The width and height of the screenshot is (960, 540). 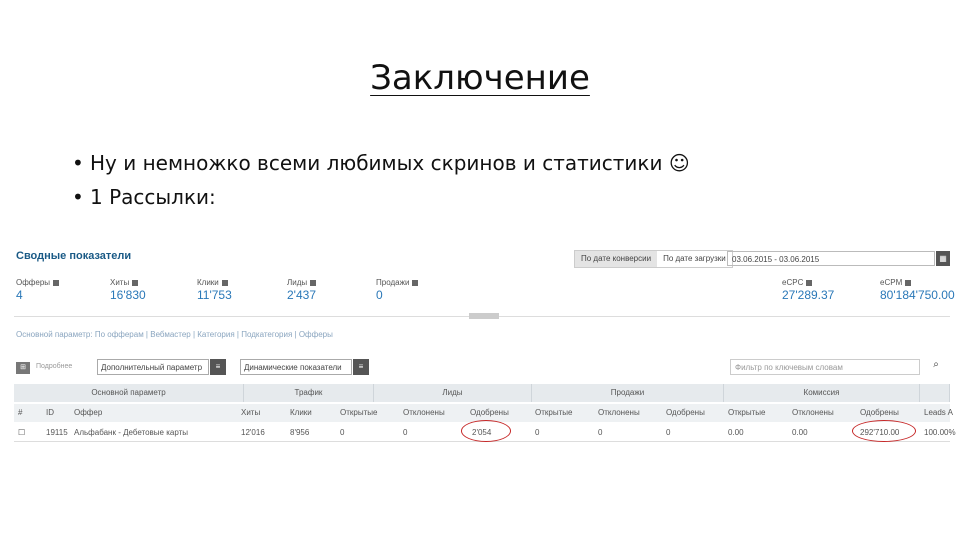 I want to click on col-leads-open: Открытые, so click(x=358, y=413).